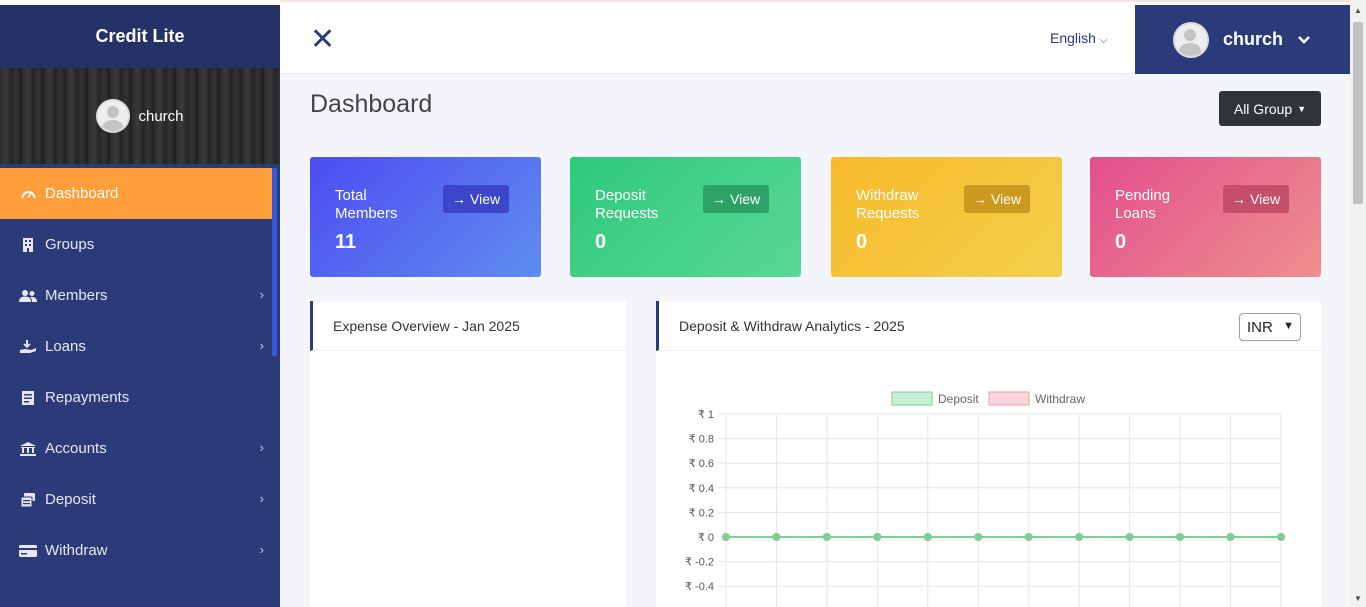 Image resolution: width=1366 pixels, height=607 pixels. I want to click on sidebar-profile: church, so click(140, 116).